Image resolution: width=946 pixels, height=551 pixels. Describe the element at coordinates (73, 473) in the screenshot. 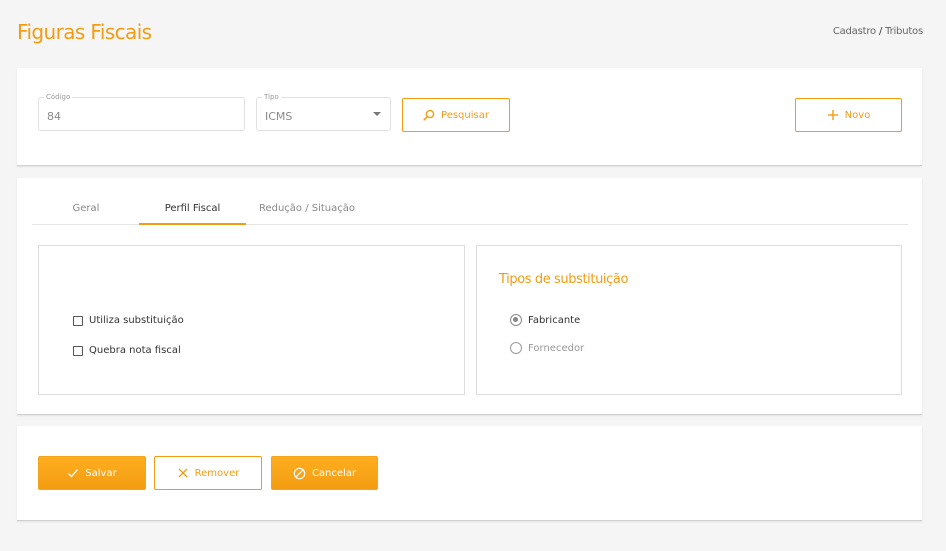

I see `check-icon` at that location.